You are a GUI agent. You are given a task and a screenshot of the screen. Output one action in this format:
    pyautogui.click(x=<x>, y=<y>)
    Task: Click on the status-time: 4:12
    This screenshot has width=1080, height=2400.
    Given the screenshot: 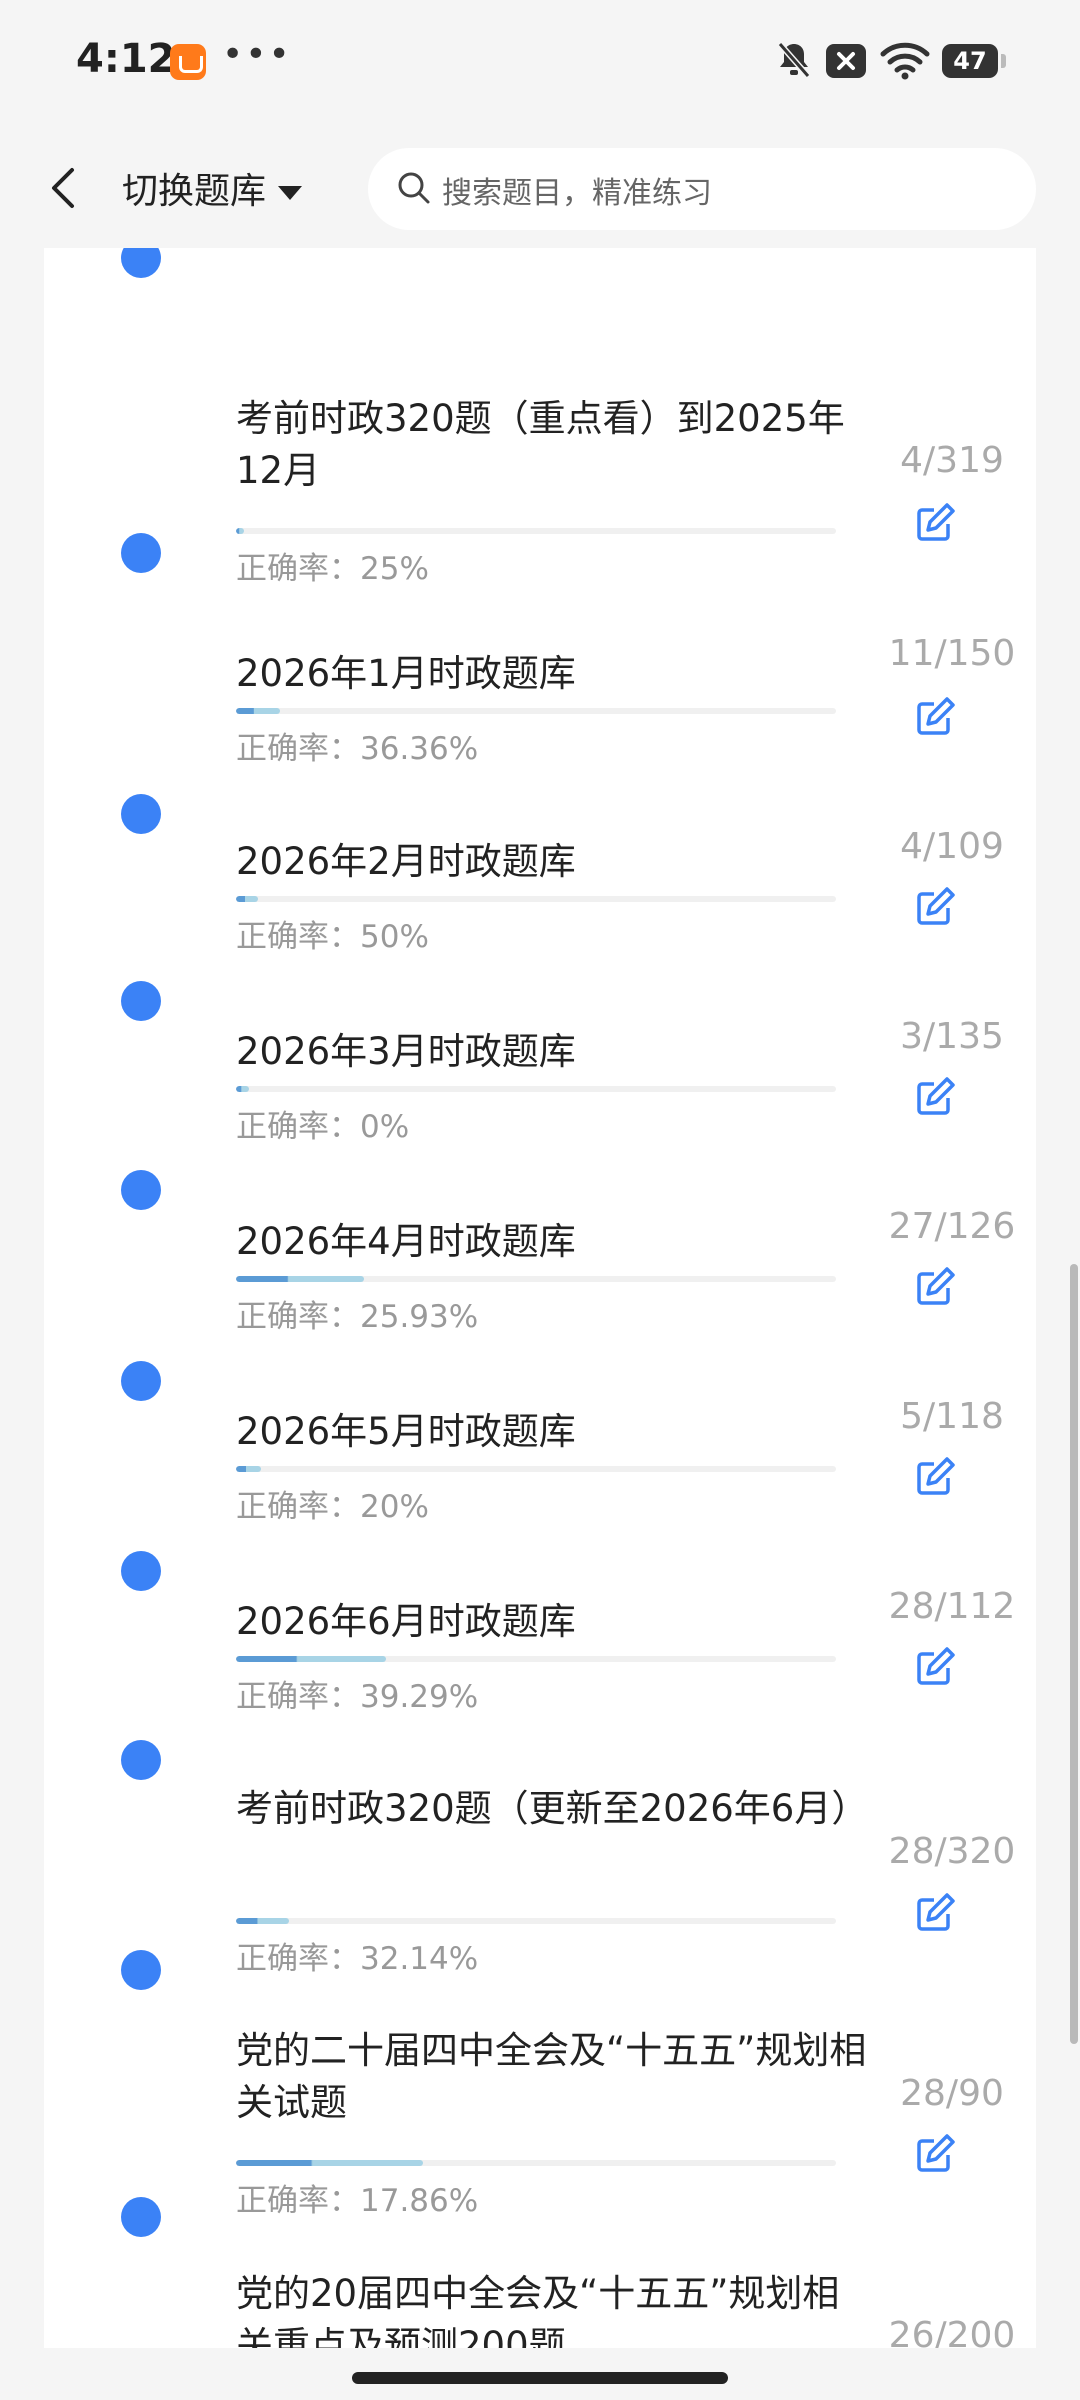 What is the action you would take?
    pyautogui.click(x=126, y=59)
    